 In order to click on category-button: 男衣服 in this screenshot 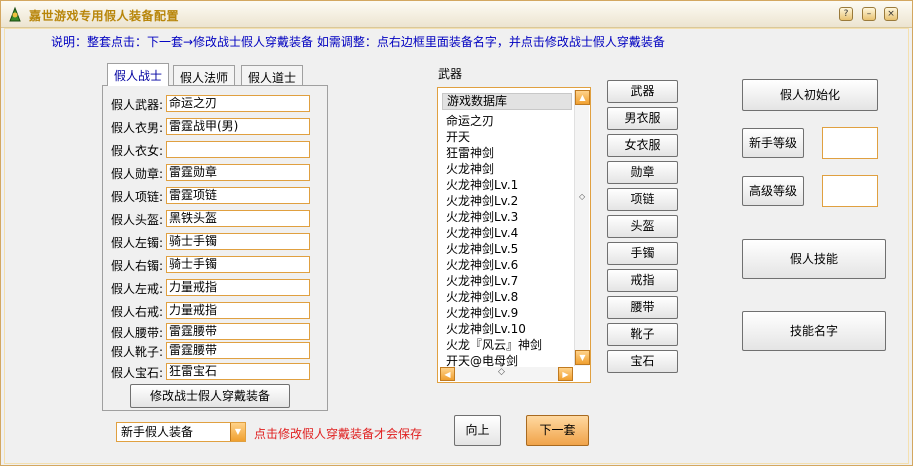, I will do `click(642, 118)`.